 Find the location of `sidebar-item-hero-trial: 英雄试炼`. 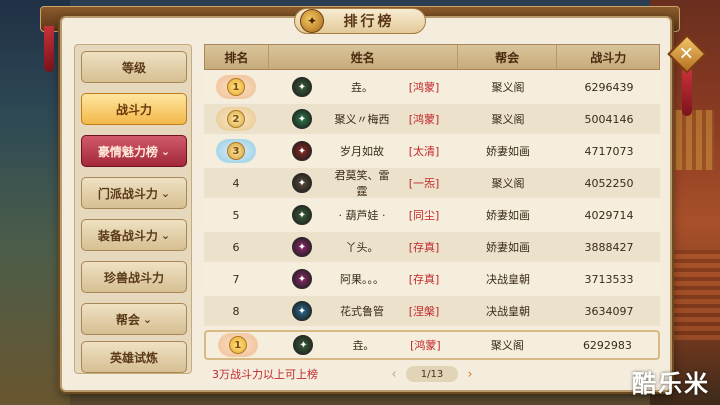

sidebar-item-hero-trial: 英雄试炼 is located at coordinates (134, 357).